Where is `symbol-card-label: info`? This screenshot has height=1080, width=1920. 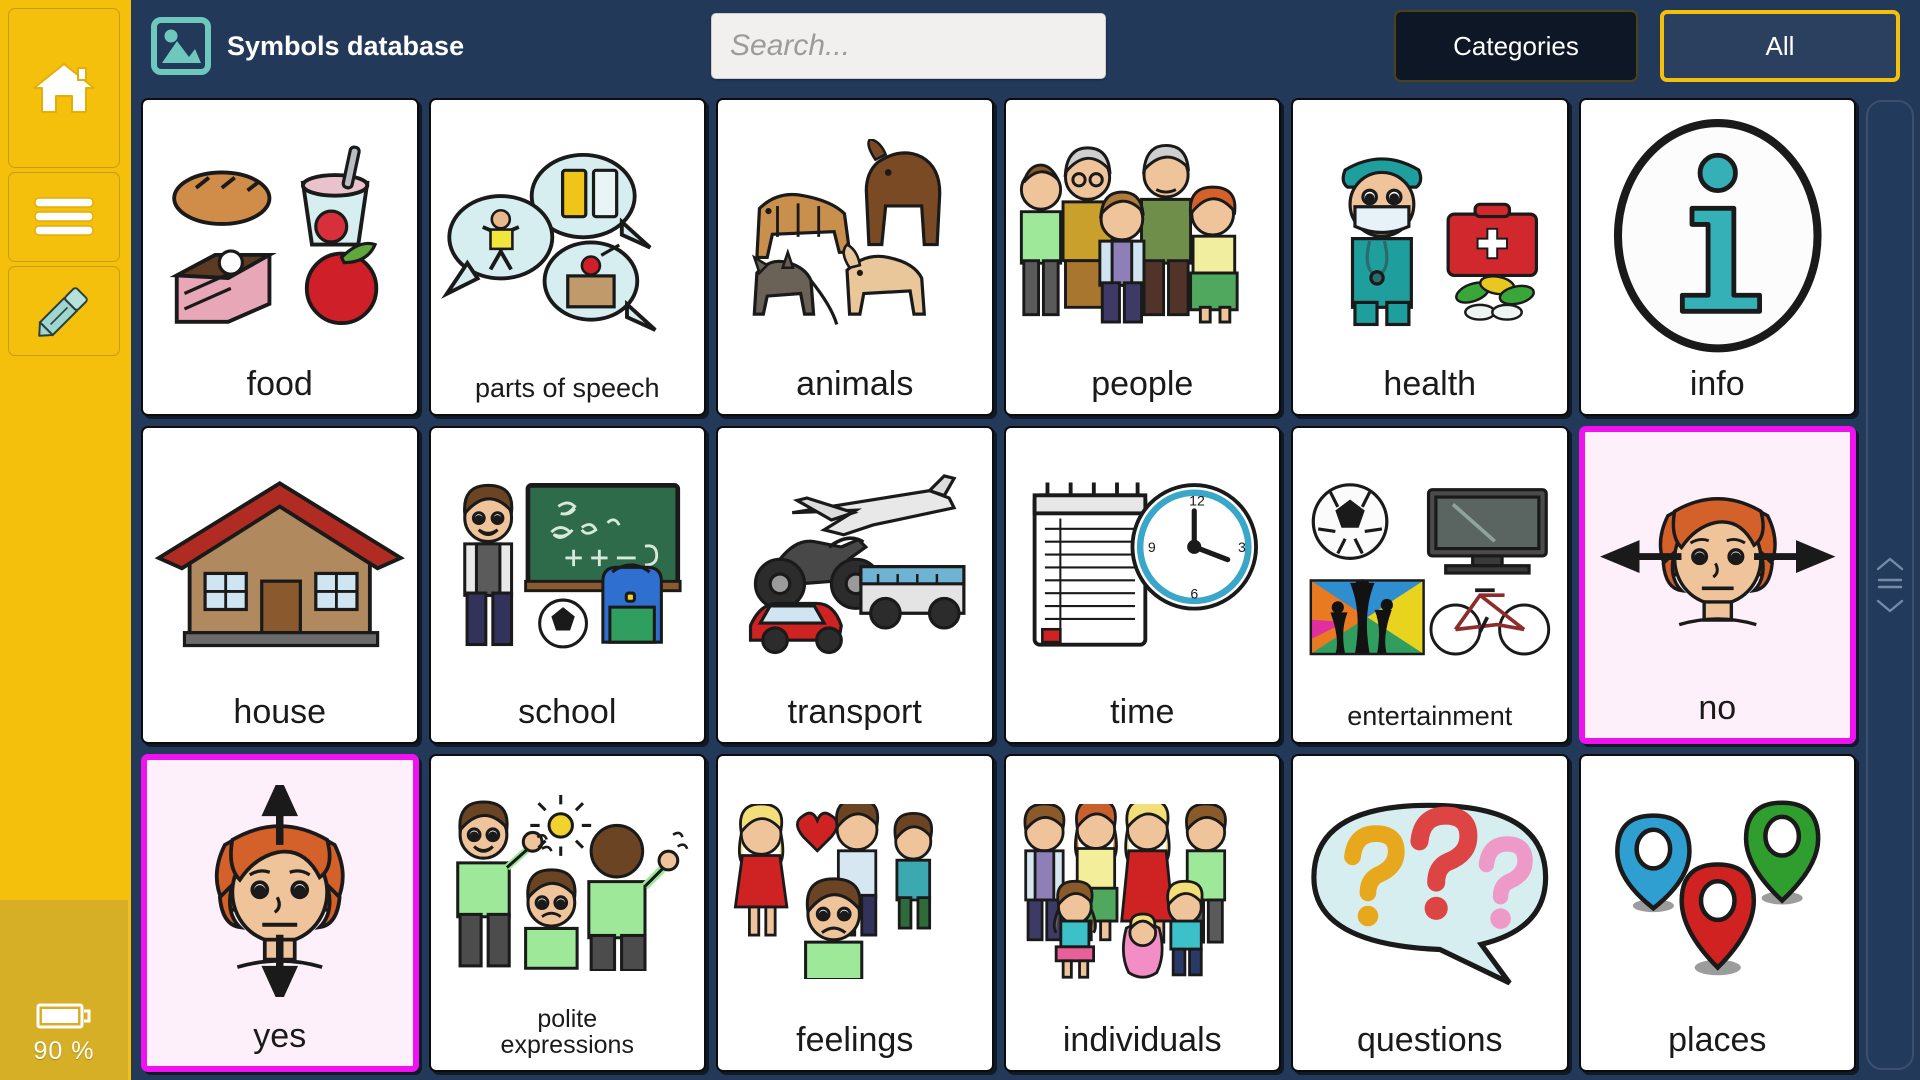 symbol-card-label: info is located at coordinates (1717, 383).